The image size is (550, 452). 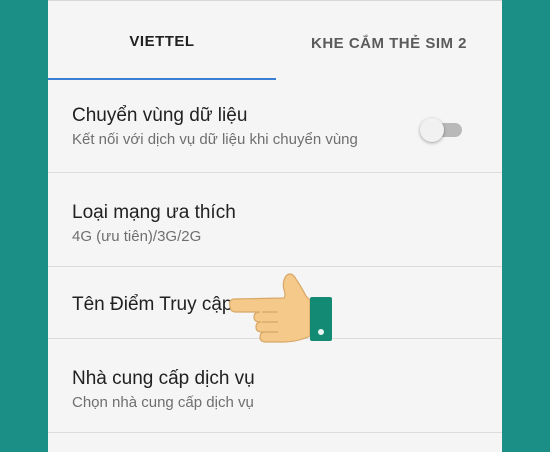 I want to click on setting-subtitle: Chọn nhà cung cấp dịch vụ, so click(x=163, y=402).